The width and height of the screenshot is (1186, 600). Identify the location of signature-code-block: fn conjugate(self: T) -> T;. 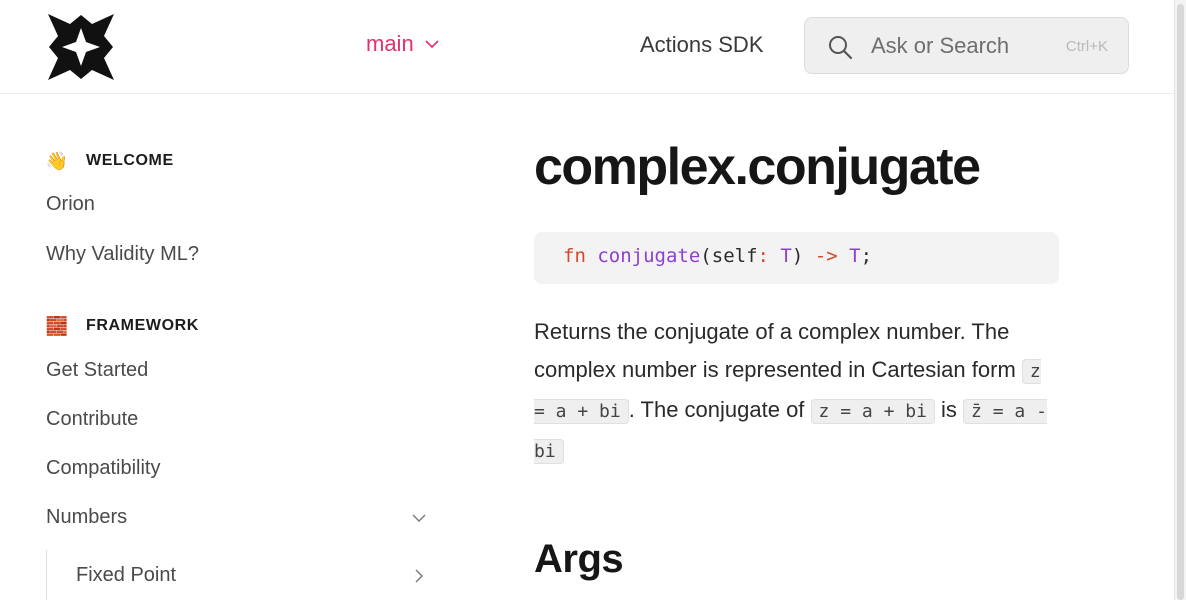
(796, 258).